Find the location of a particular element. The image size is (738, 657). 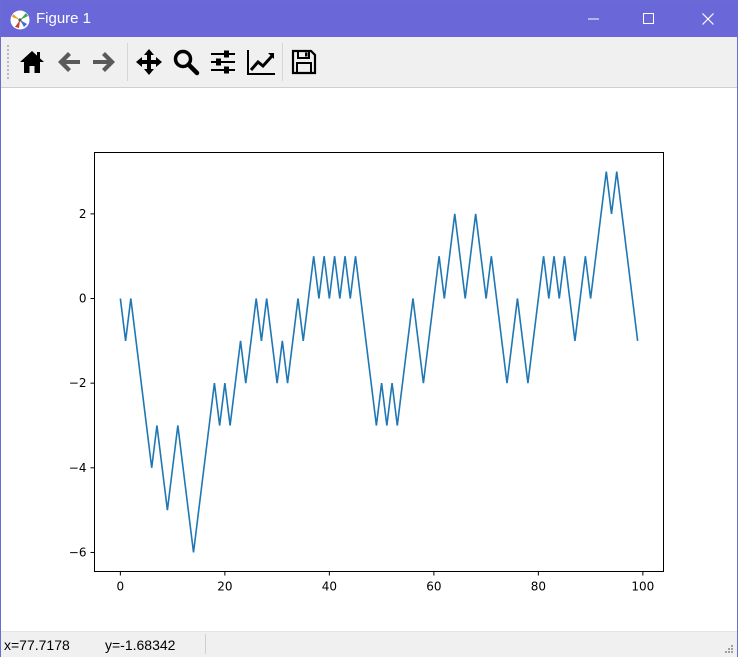

toolbar-grip is located at coordinates (9, 62).